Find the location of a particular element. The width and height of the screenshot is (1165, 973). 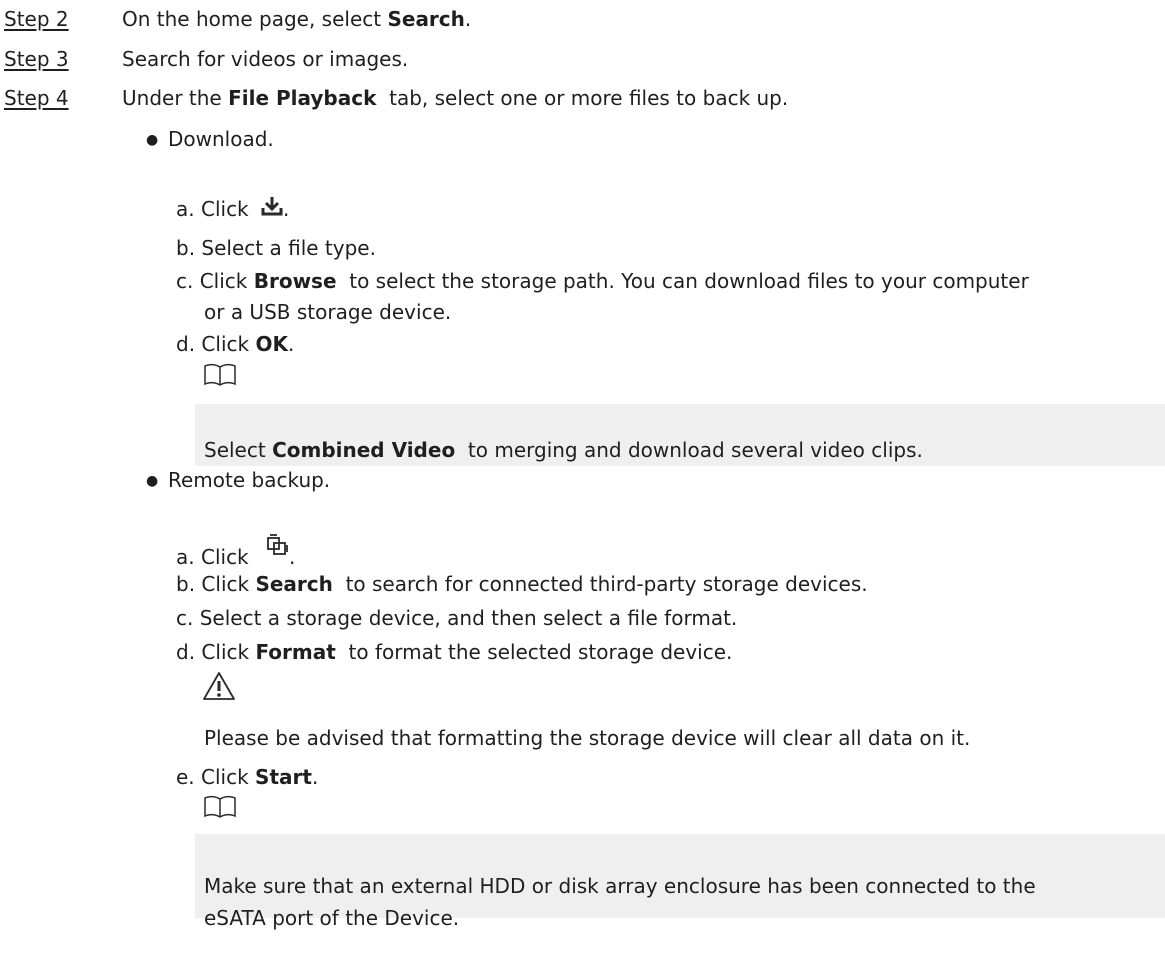

step-2-text-post: . is located at coordinates (468, 19).